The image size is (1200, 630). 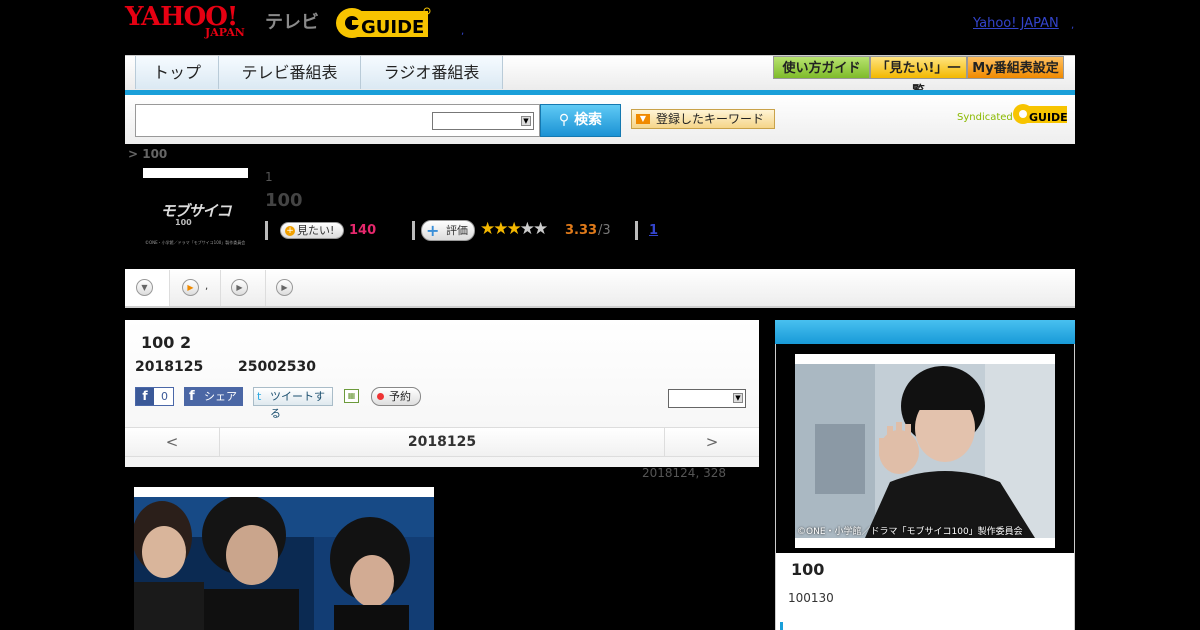 What do you see at coordinates (207, 286) in the screenshot?
I see `tab-episodes-label: ,` at bounding box center [207, 286].